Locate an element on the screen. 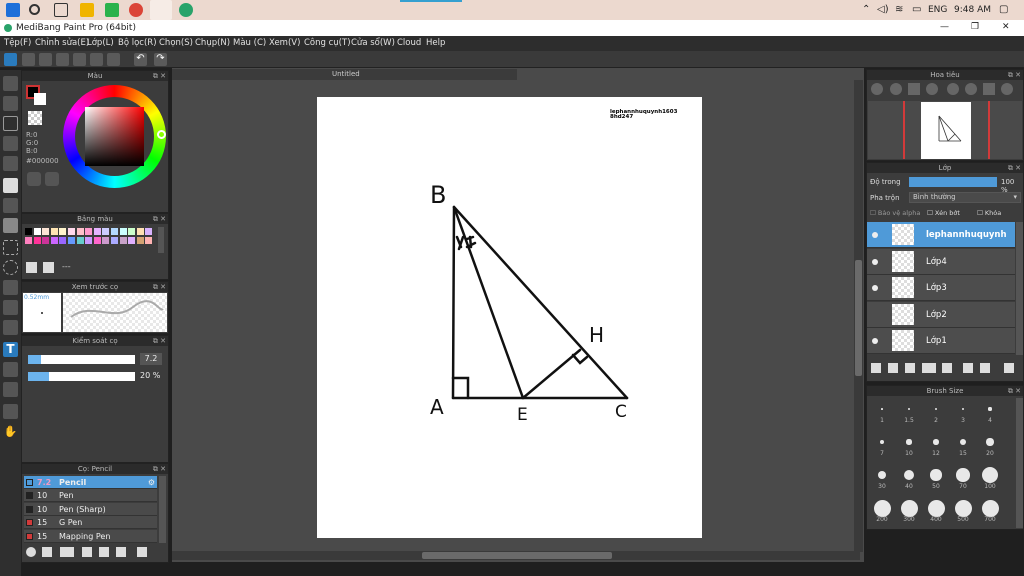  bucket-tool-icon is located at coordinates (10, 205).